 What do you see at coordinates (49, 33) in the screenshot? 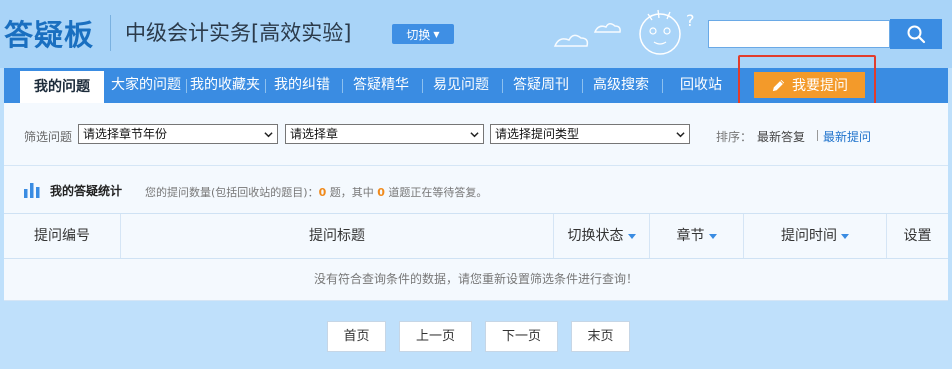
I see `logo: 答疑板` at bounding box center [49, 33].